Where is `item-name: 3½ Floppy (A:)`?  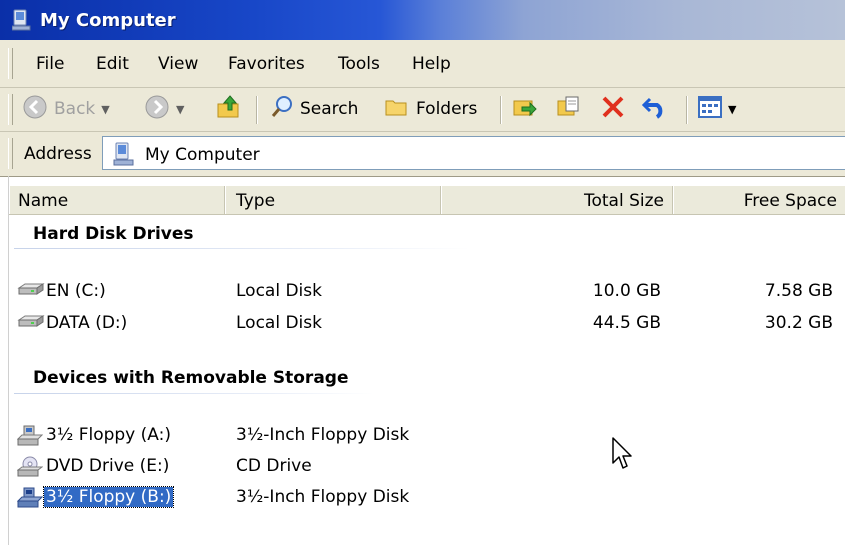
item-name: 3½ Floppy (A:) is located at coordinates (108, 435).